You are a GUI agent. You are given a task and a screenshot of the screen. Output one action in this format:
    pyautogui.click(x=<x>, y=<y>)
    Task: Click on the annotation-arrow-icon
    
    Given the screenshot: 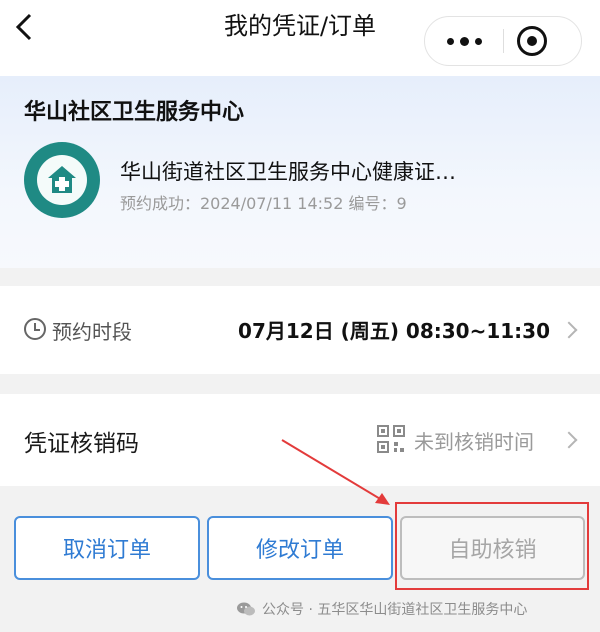 What is the action you would take?
    pyautogui.click(x=335, y=472)
    